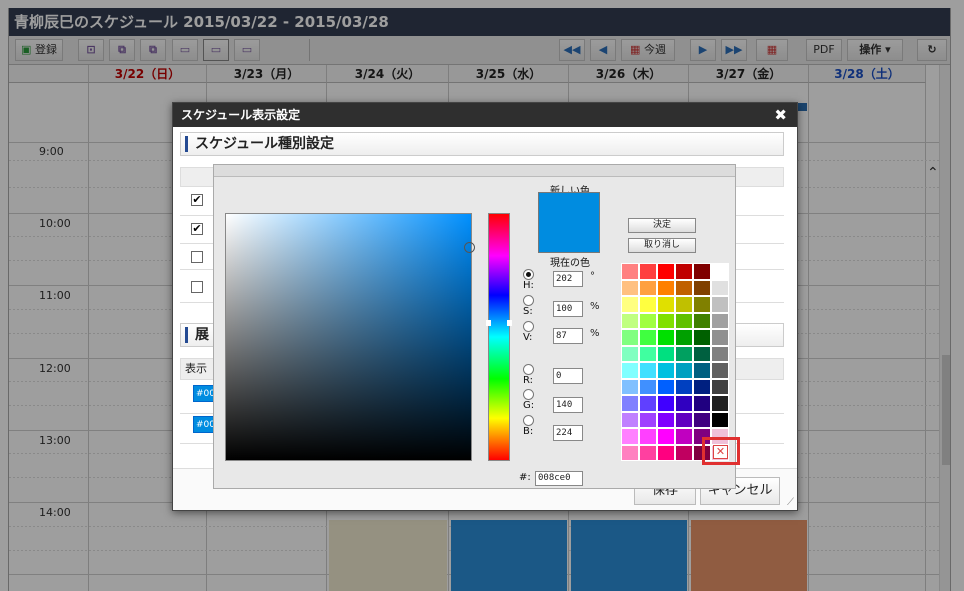 The width and height of the screenshot is (964, 591). I want to click on b-input: 224, so click(568, 433).